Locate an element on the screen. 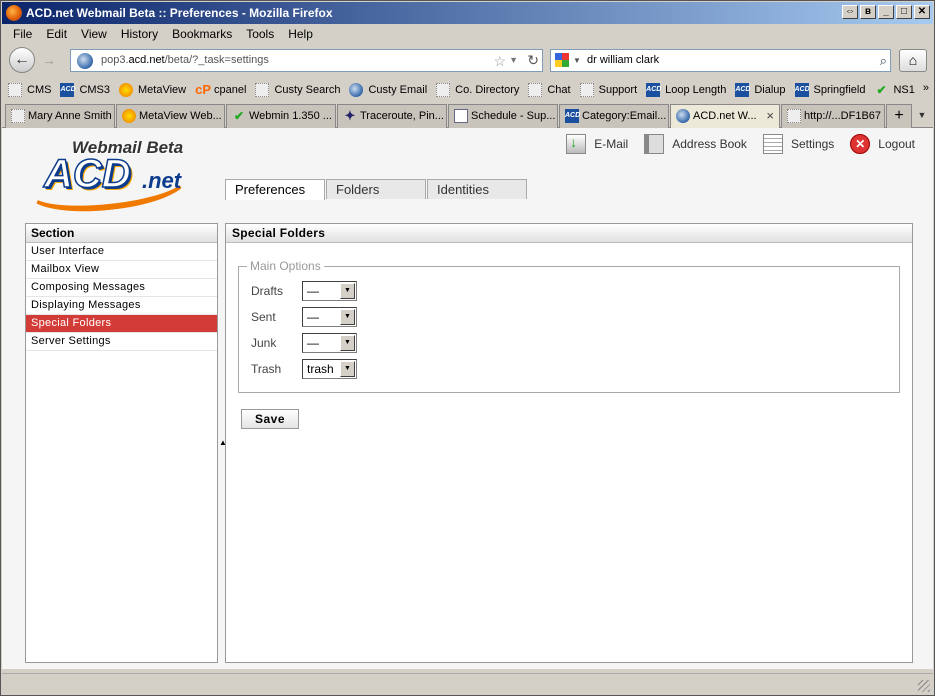 Image resolution: width=935 pixels, height=696 pixels. section-item-displaying-messages: Displaying Messages is located at coordinates (121, 306).